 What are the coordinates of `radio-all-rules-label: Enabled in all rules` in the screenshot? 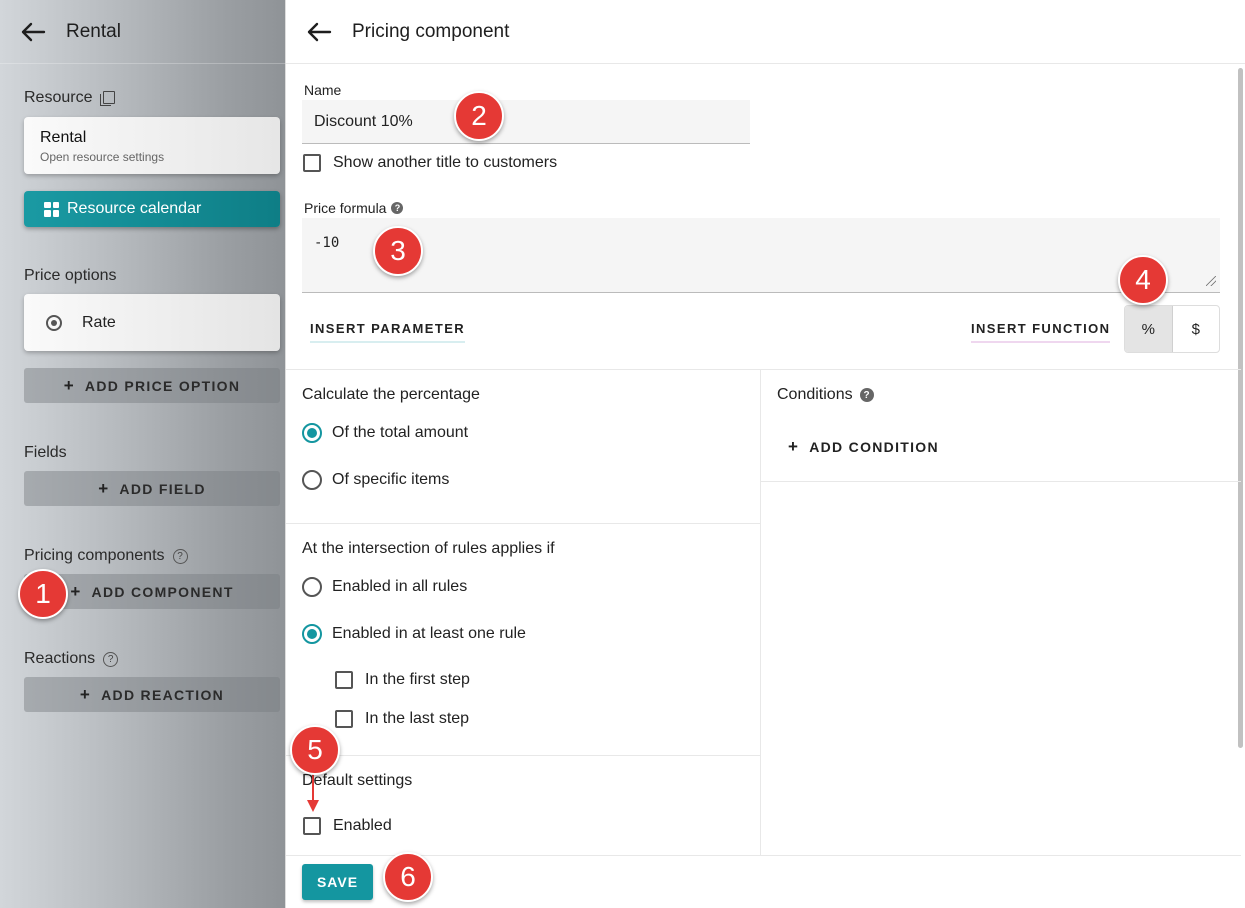 It's located at (400, 586).